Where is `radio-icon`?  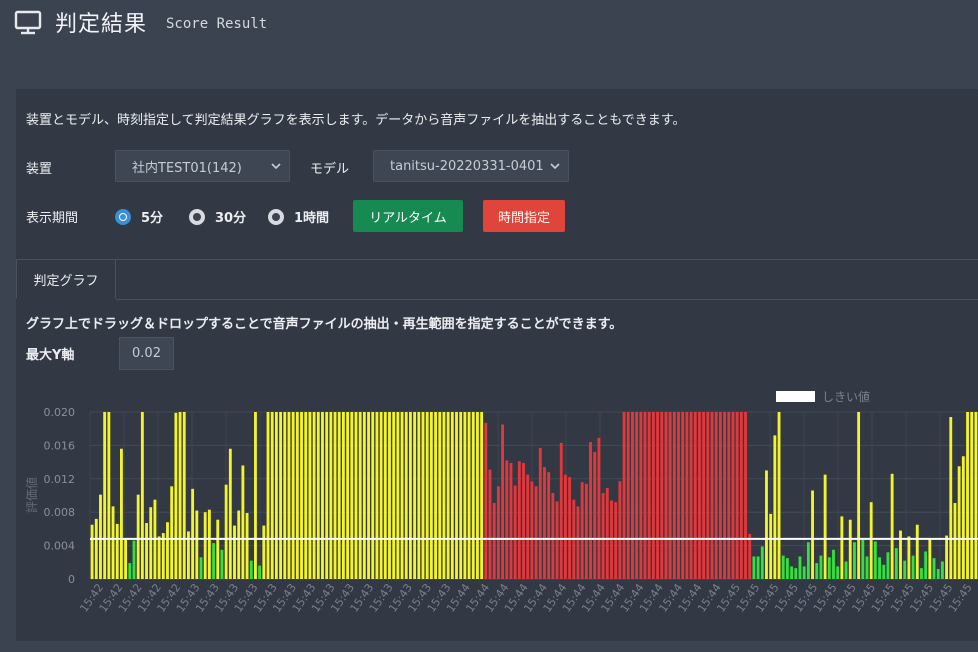 radio-icon is located at coordinates (276, 216).